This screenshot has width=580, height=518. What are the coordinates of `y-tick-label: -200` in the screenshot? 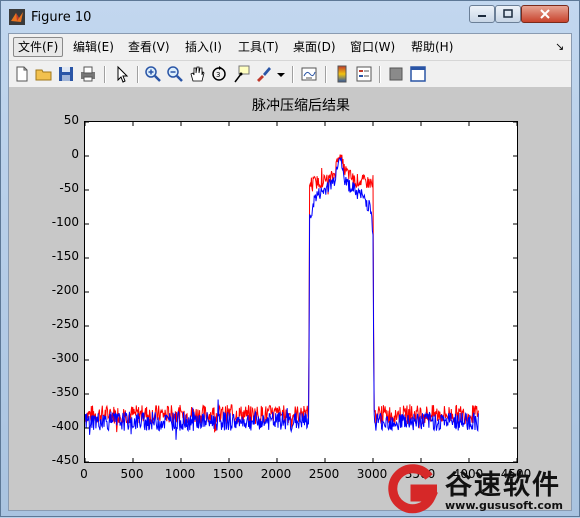 It's located at (65, 290).